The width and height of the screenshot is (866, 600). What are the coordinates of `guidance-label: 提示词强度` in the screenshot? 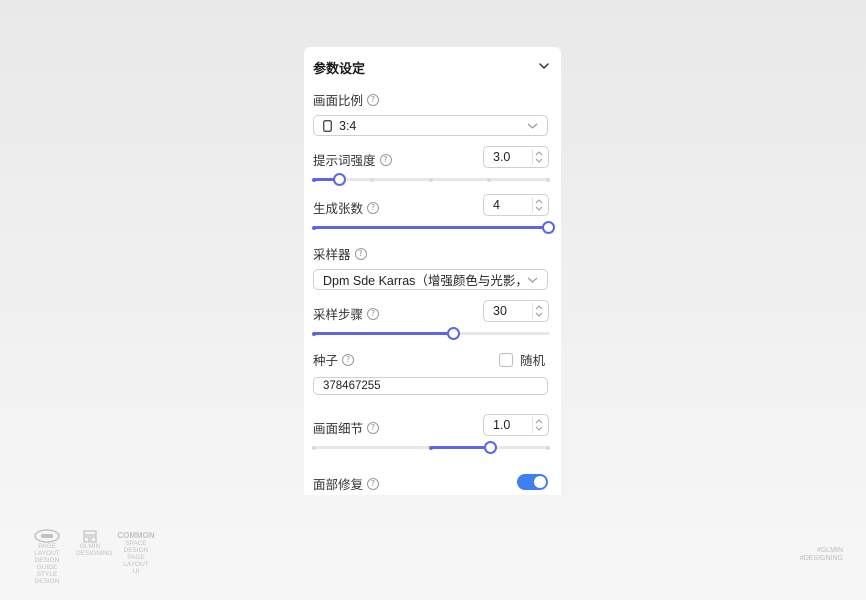 It's located at (344, 161).